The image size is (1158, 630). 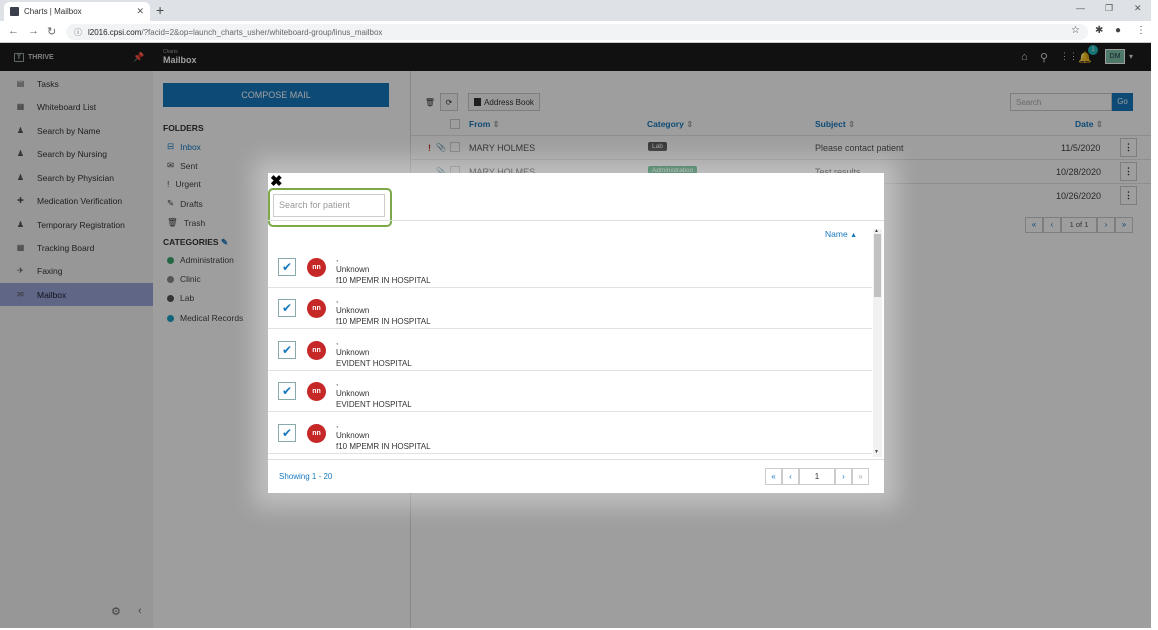 I want to click on prev-page-button: ‹, so click(x=790, y=476).